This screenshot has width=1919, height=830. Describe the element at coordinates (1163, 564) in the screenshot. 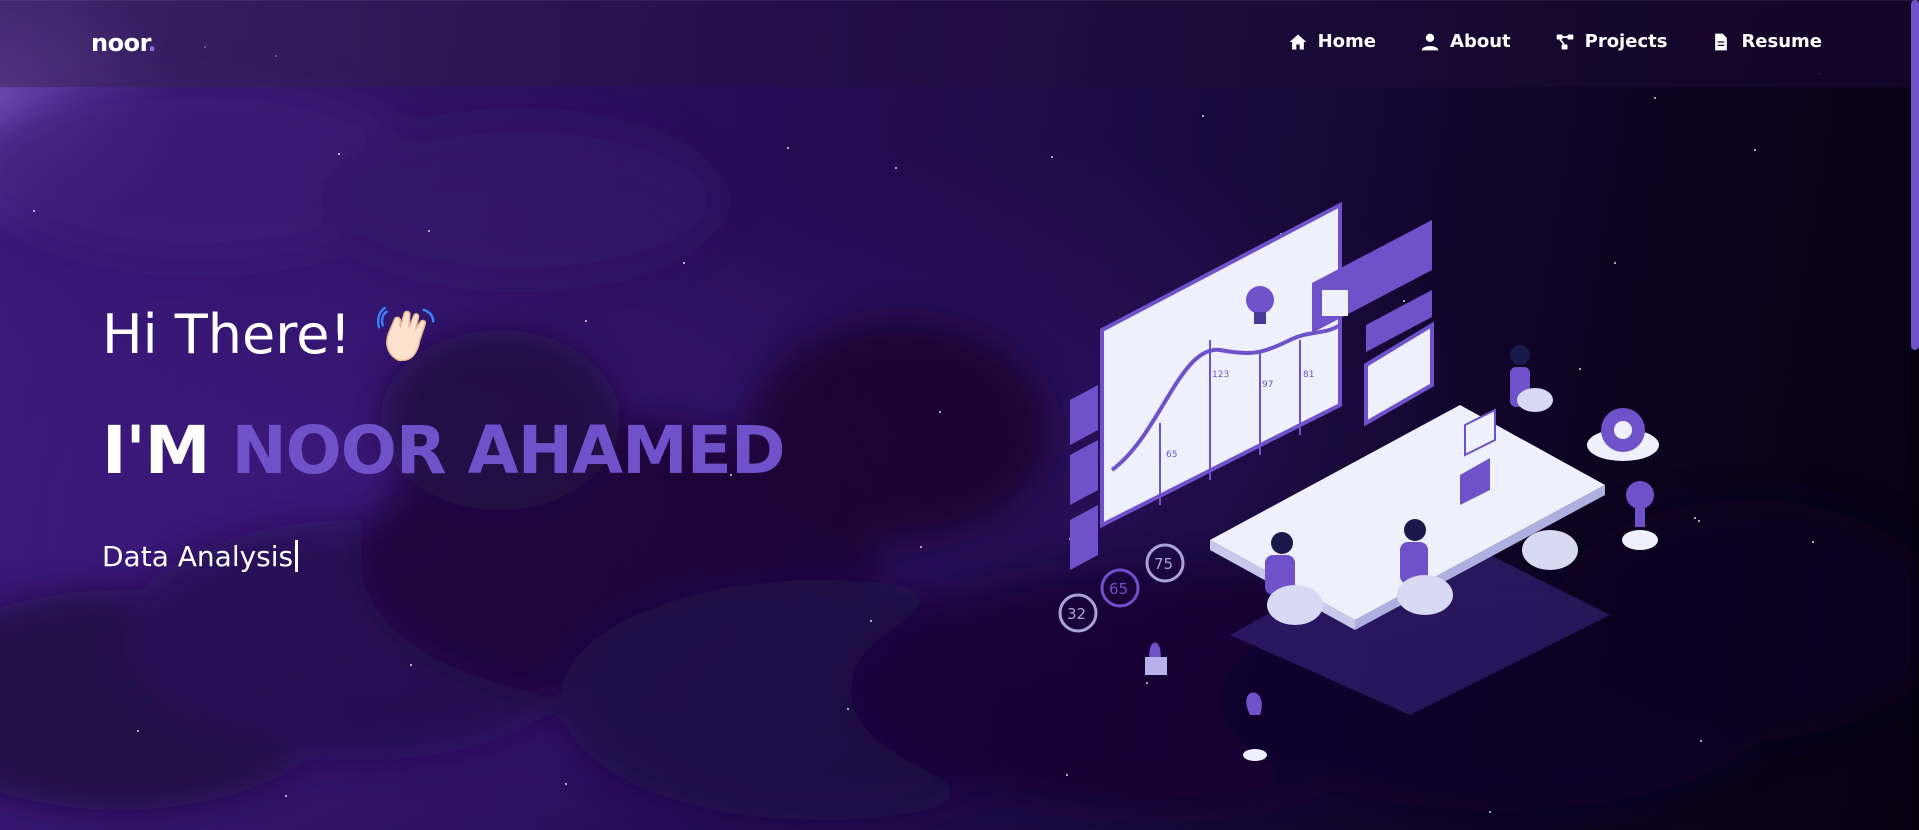

I see `gauge-value-75: 75` at that location.